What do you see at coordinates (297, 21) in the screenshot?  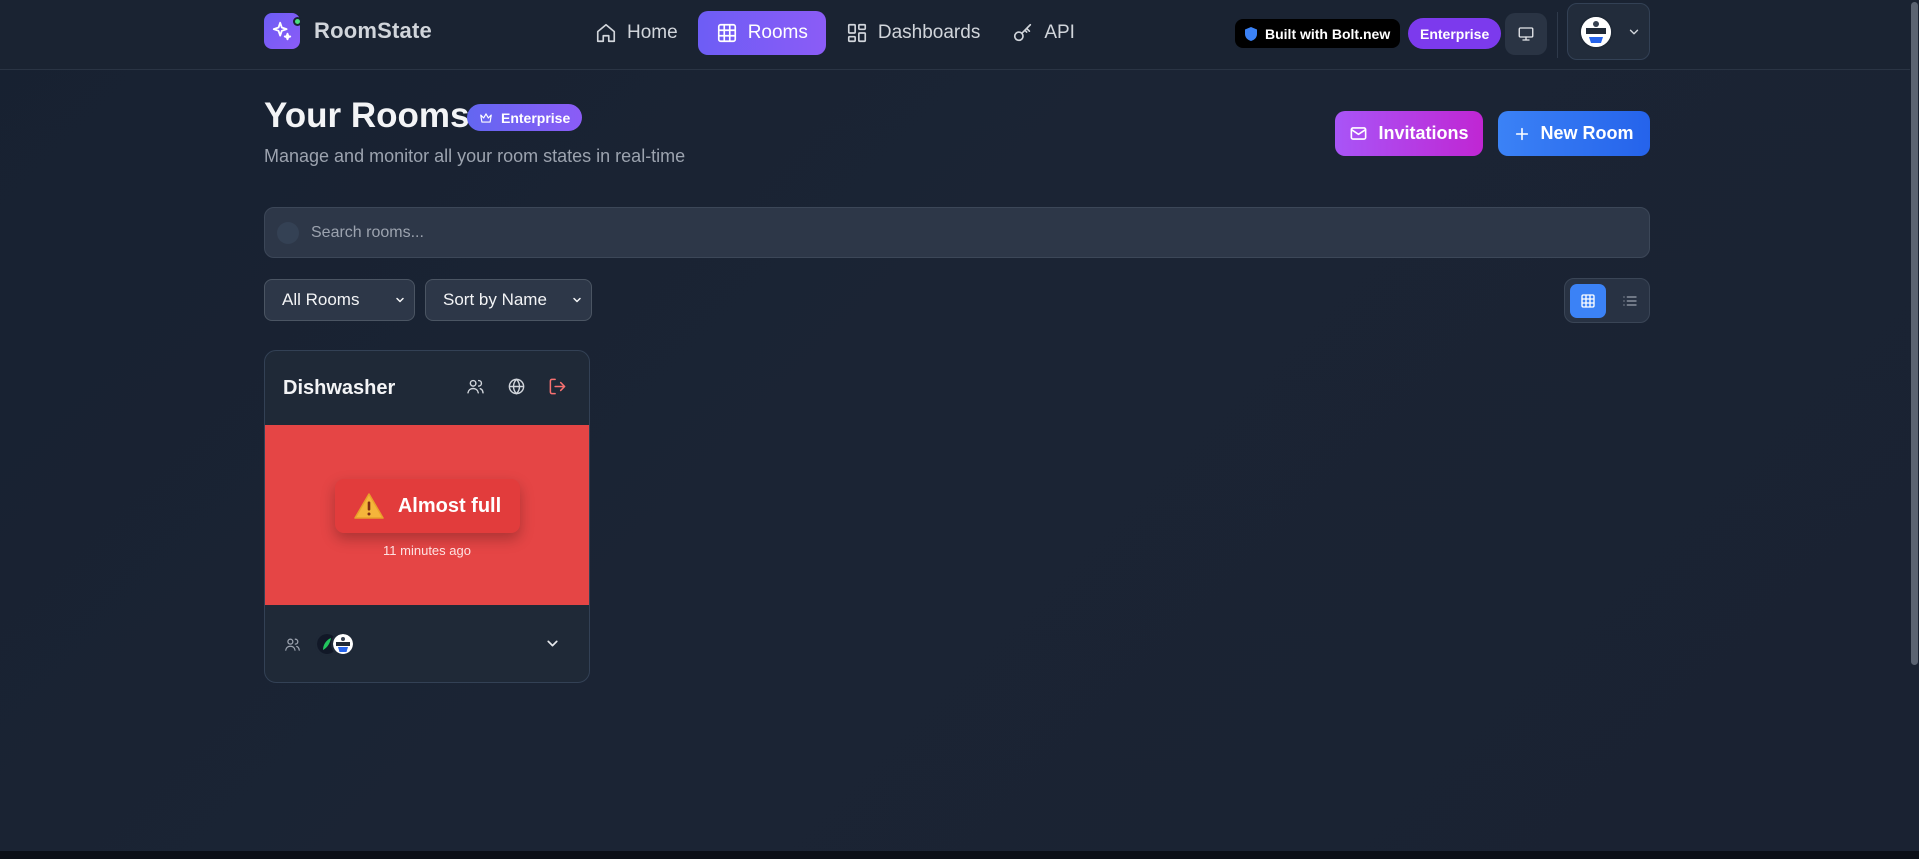 I see `online-dot` at bounding box center [297, 21].